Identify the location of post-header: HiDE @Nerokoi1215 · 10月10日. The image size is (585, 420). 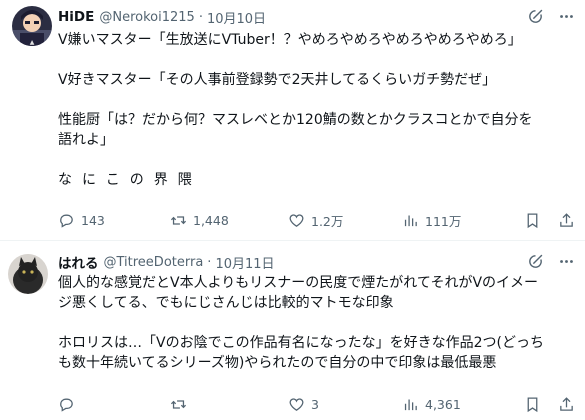
(162, 17).